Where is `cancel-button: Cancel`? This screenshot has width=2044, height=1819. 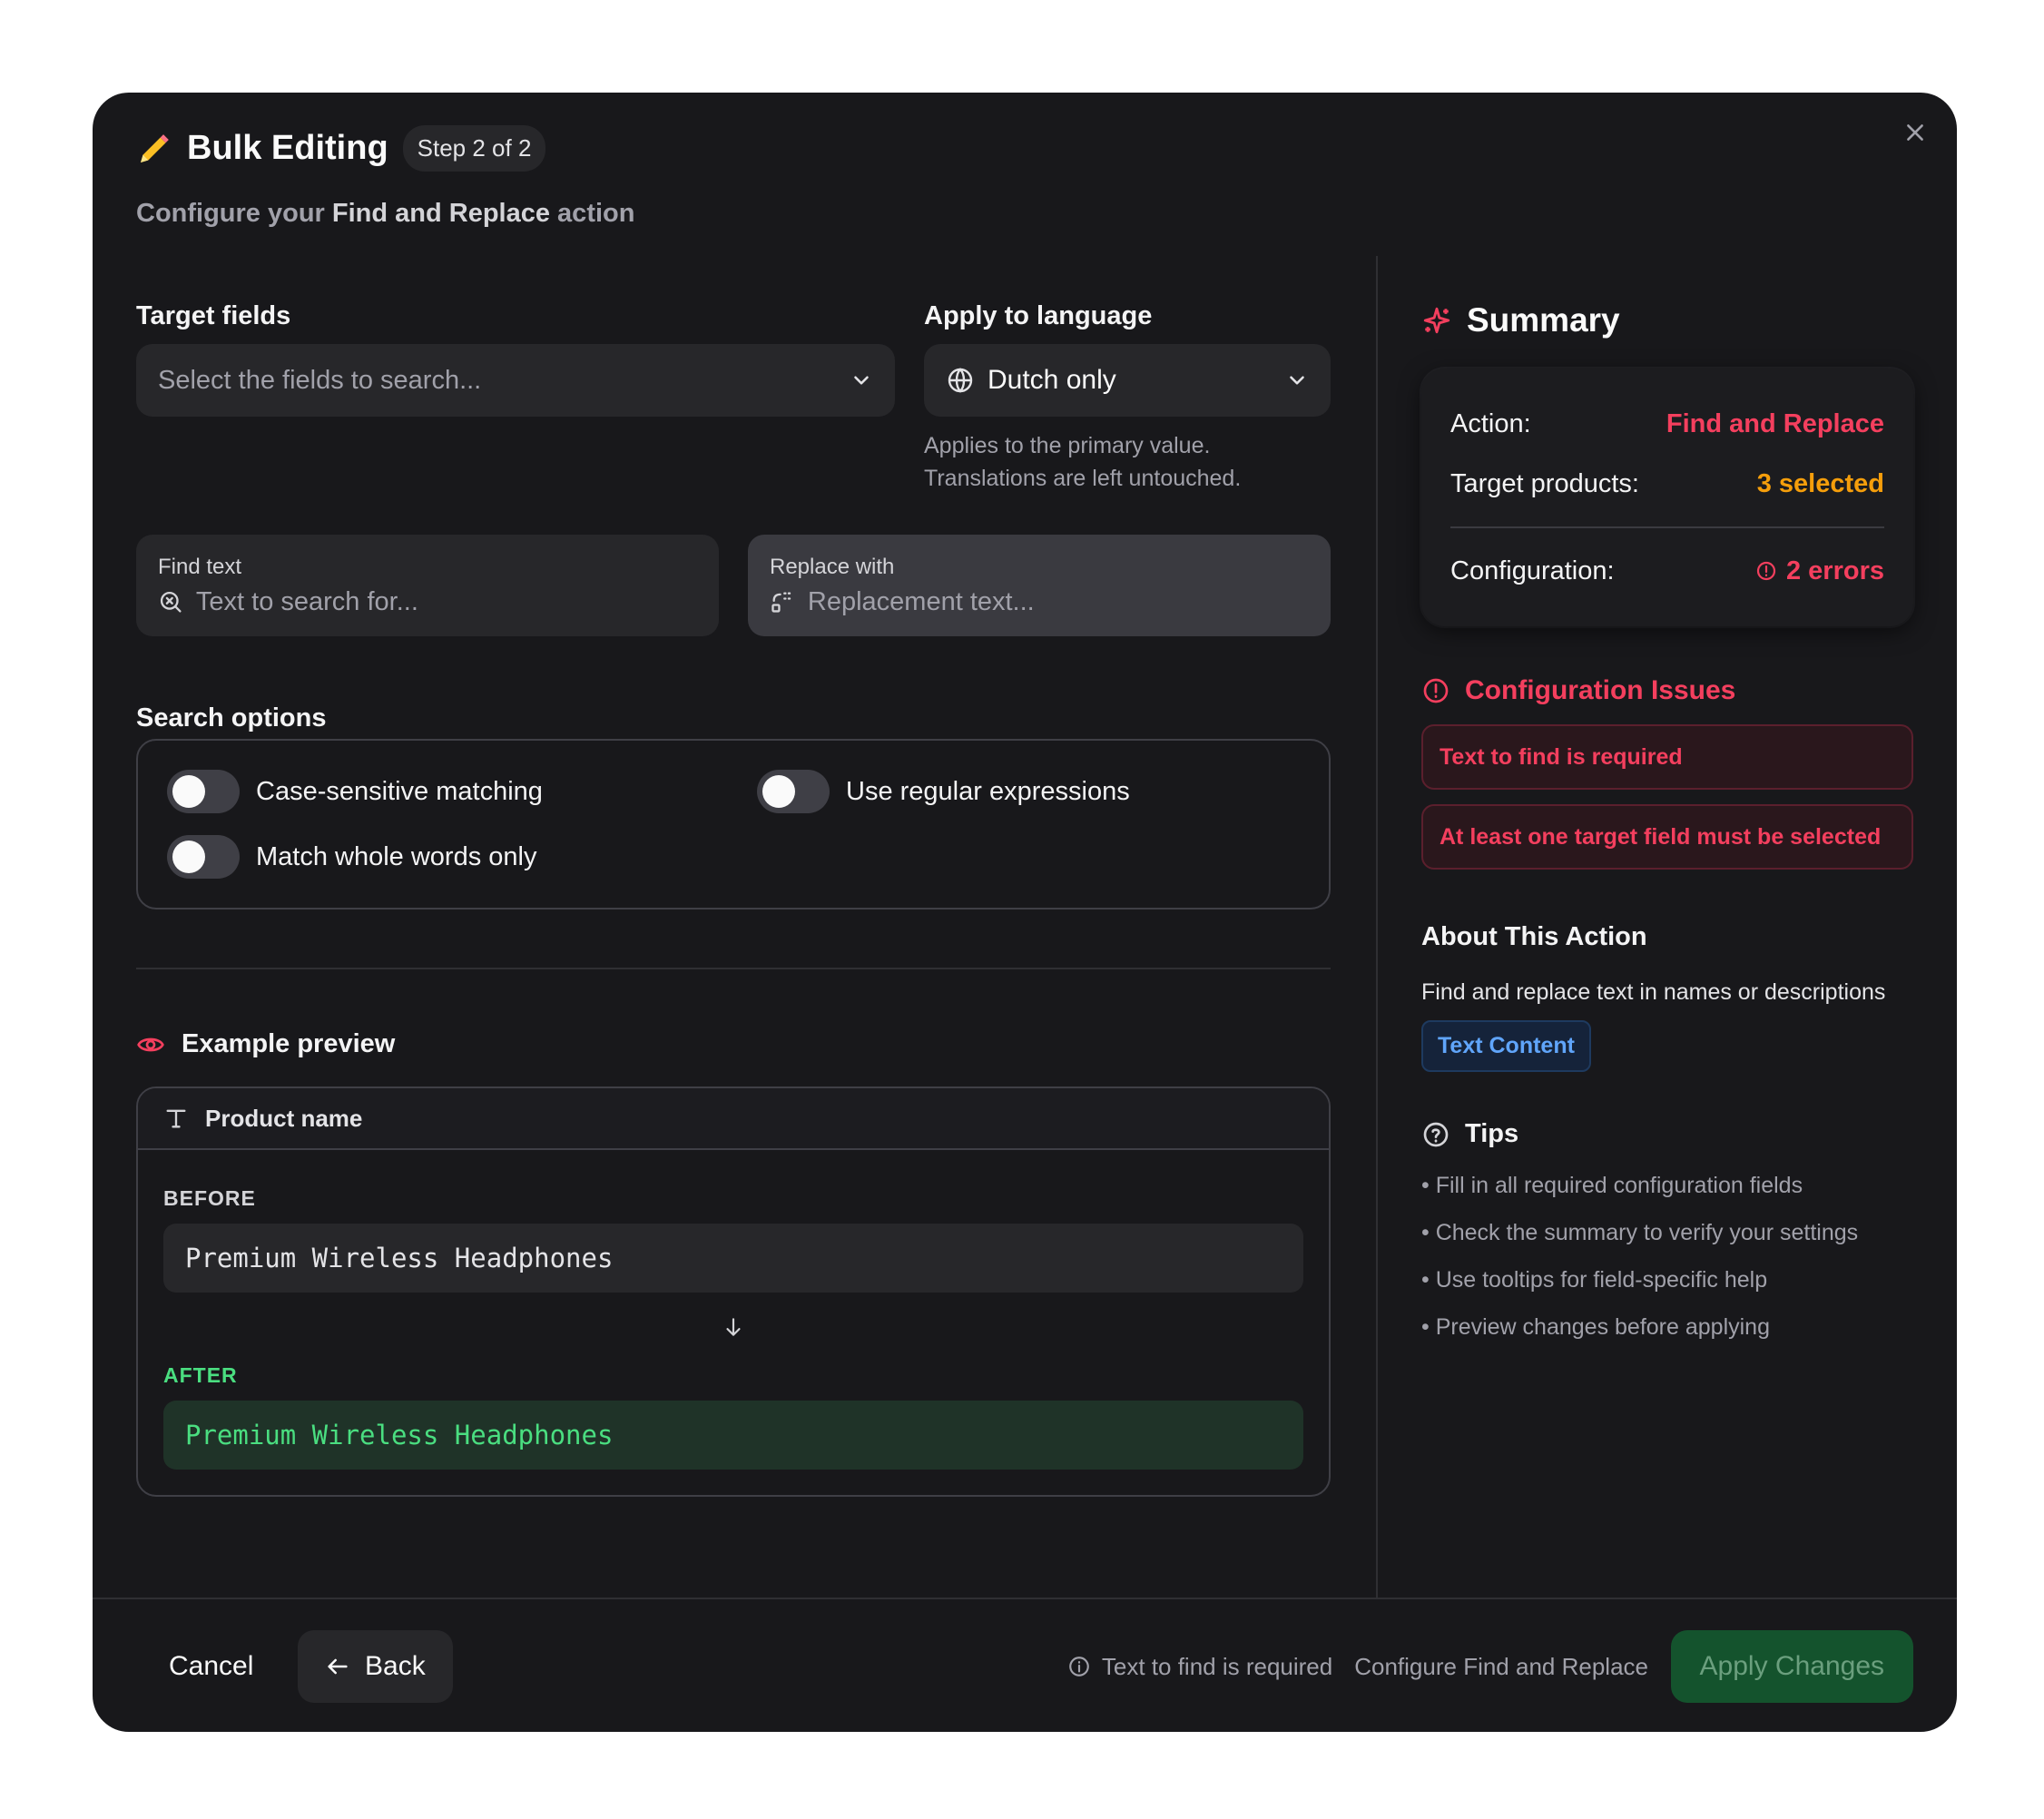 cancel-button: Cancel is located at coordinates (211, 1666).